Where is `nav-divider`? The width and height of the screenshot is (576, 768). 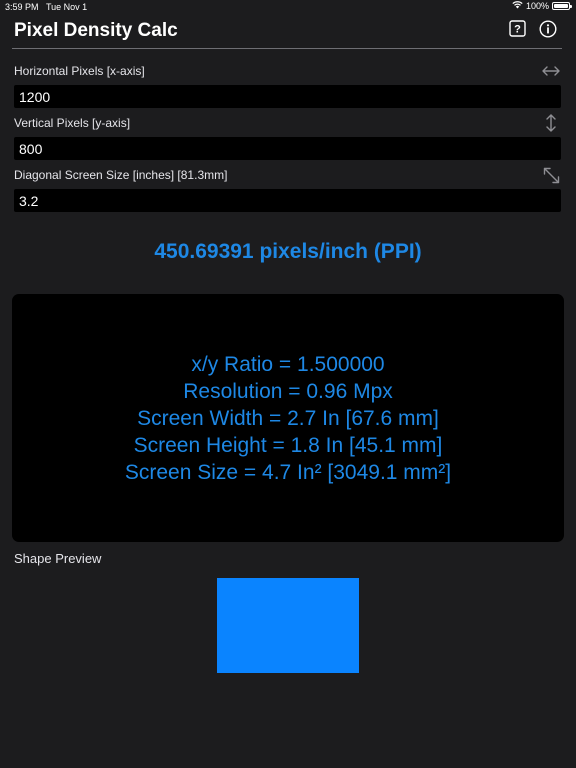
nav-divider is located at coordinates (287, 48).